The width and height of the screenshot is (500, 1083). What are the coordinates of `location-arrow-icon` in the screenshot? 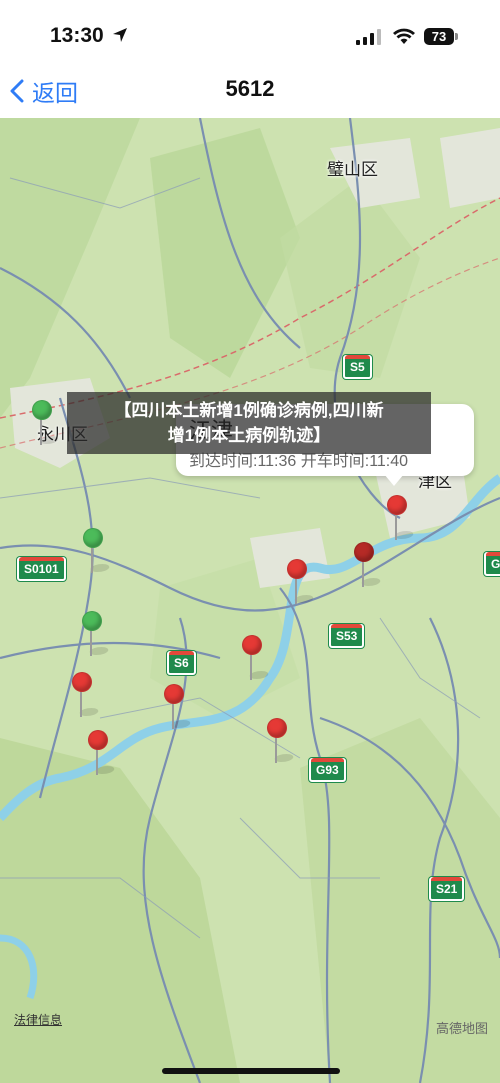 It's located at (120, 35).